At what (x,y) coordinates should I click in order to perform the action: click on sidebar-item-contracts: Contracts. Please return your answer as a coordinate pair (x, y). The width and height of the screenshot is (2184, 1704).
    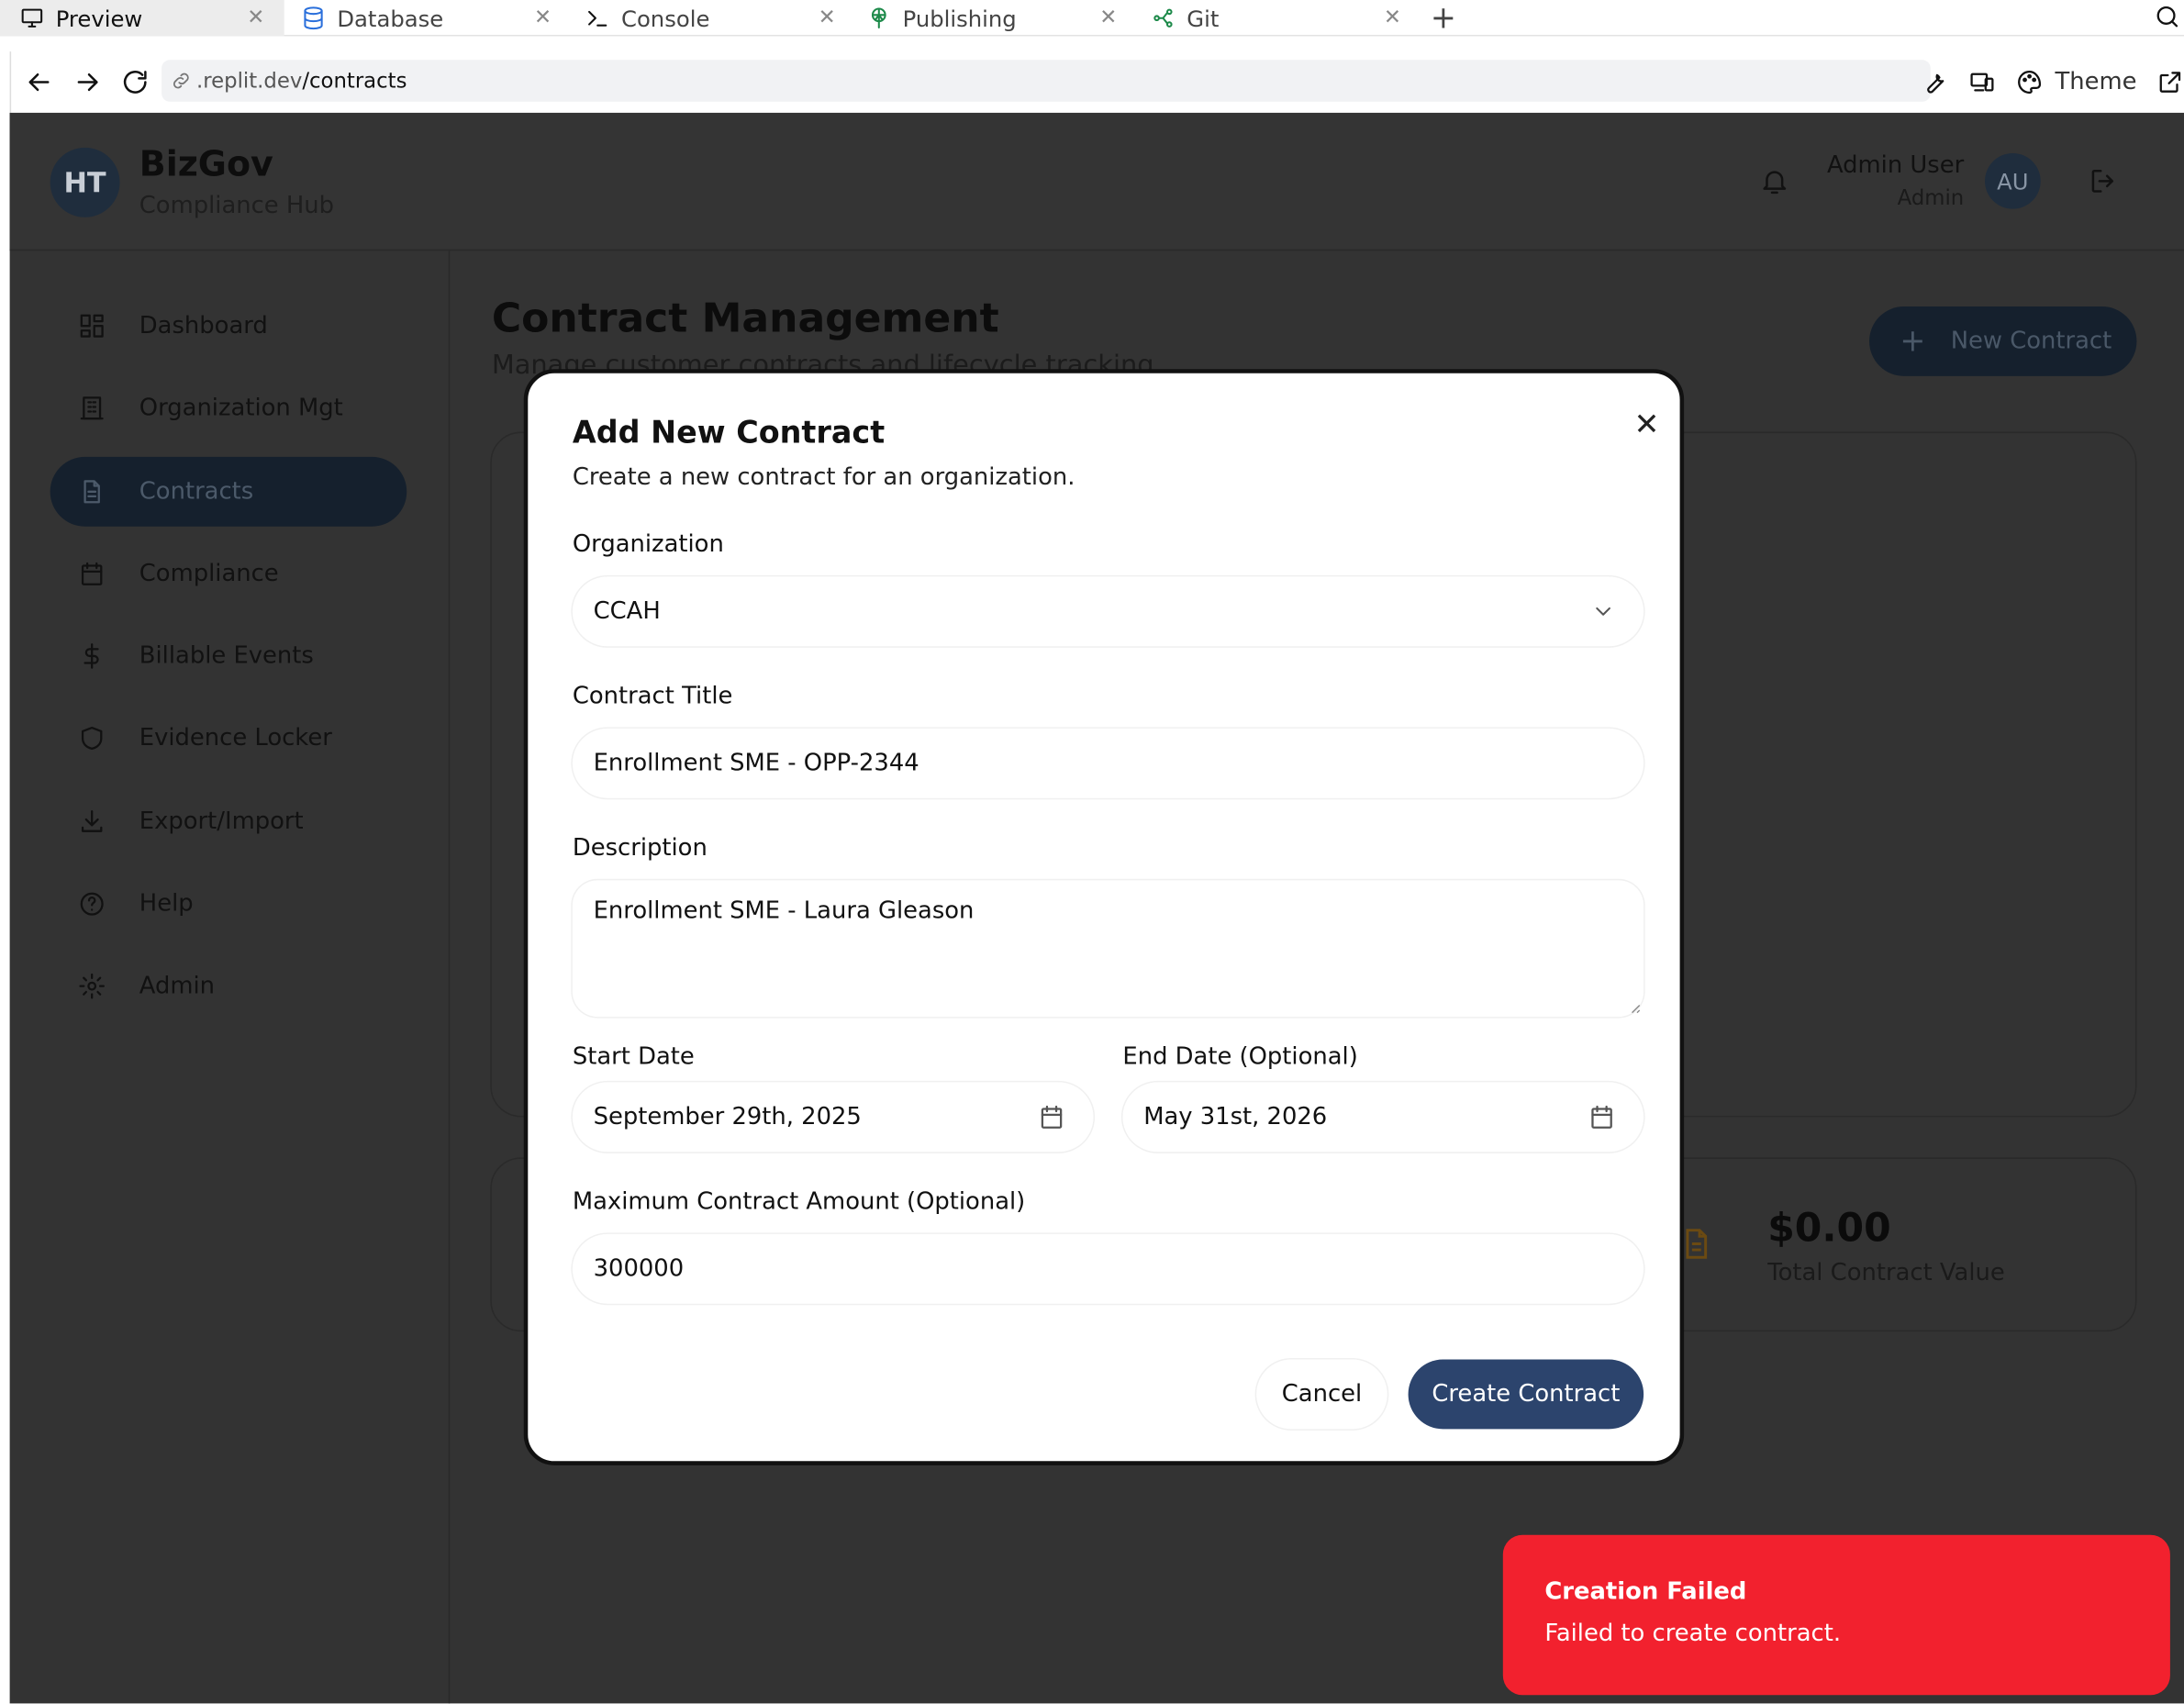
    Looking at the image, I should click on (228, 491).